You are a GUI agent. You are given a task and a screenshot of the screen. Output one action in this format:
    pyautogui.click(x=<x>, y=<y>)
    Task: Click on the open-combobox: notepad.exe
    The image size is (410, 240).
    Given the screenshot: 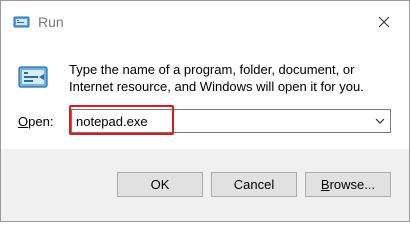 What is the action you would take?
    pyautogui.click(x=231, y=121)
    